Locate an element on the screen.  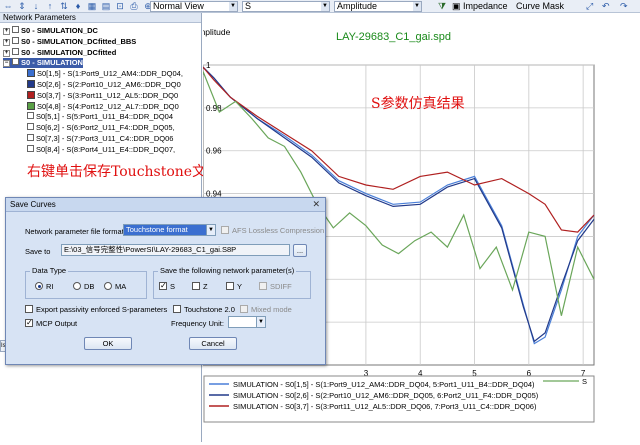
afs-checkbox is located at coordinates (225, 230).